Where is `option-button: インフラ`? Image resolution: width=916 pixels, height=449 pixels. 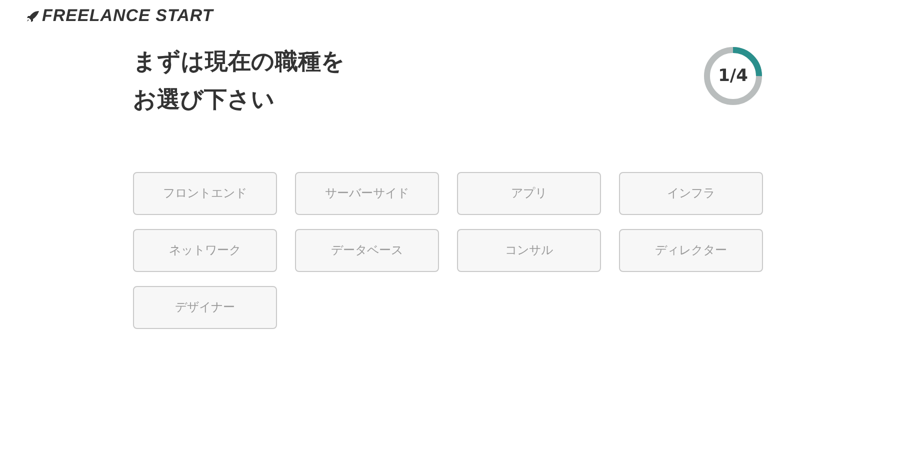 option-button: インフラ is located at coordinates (691, 193).